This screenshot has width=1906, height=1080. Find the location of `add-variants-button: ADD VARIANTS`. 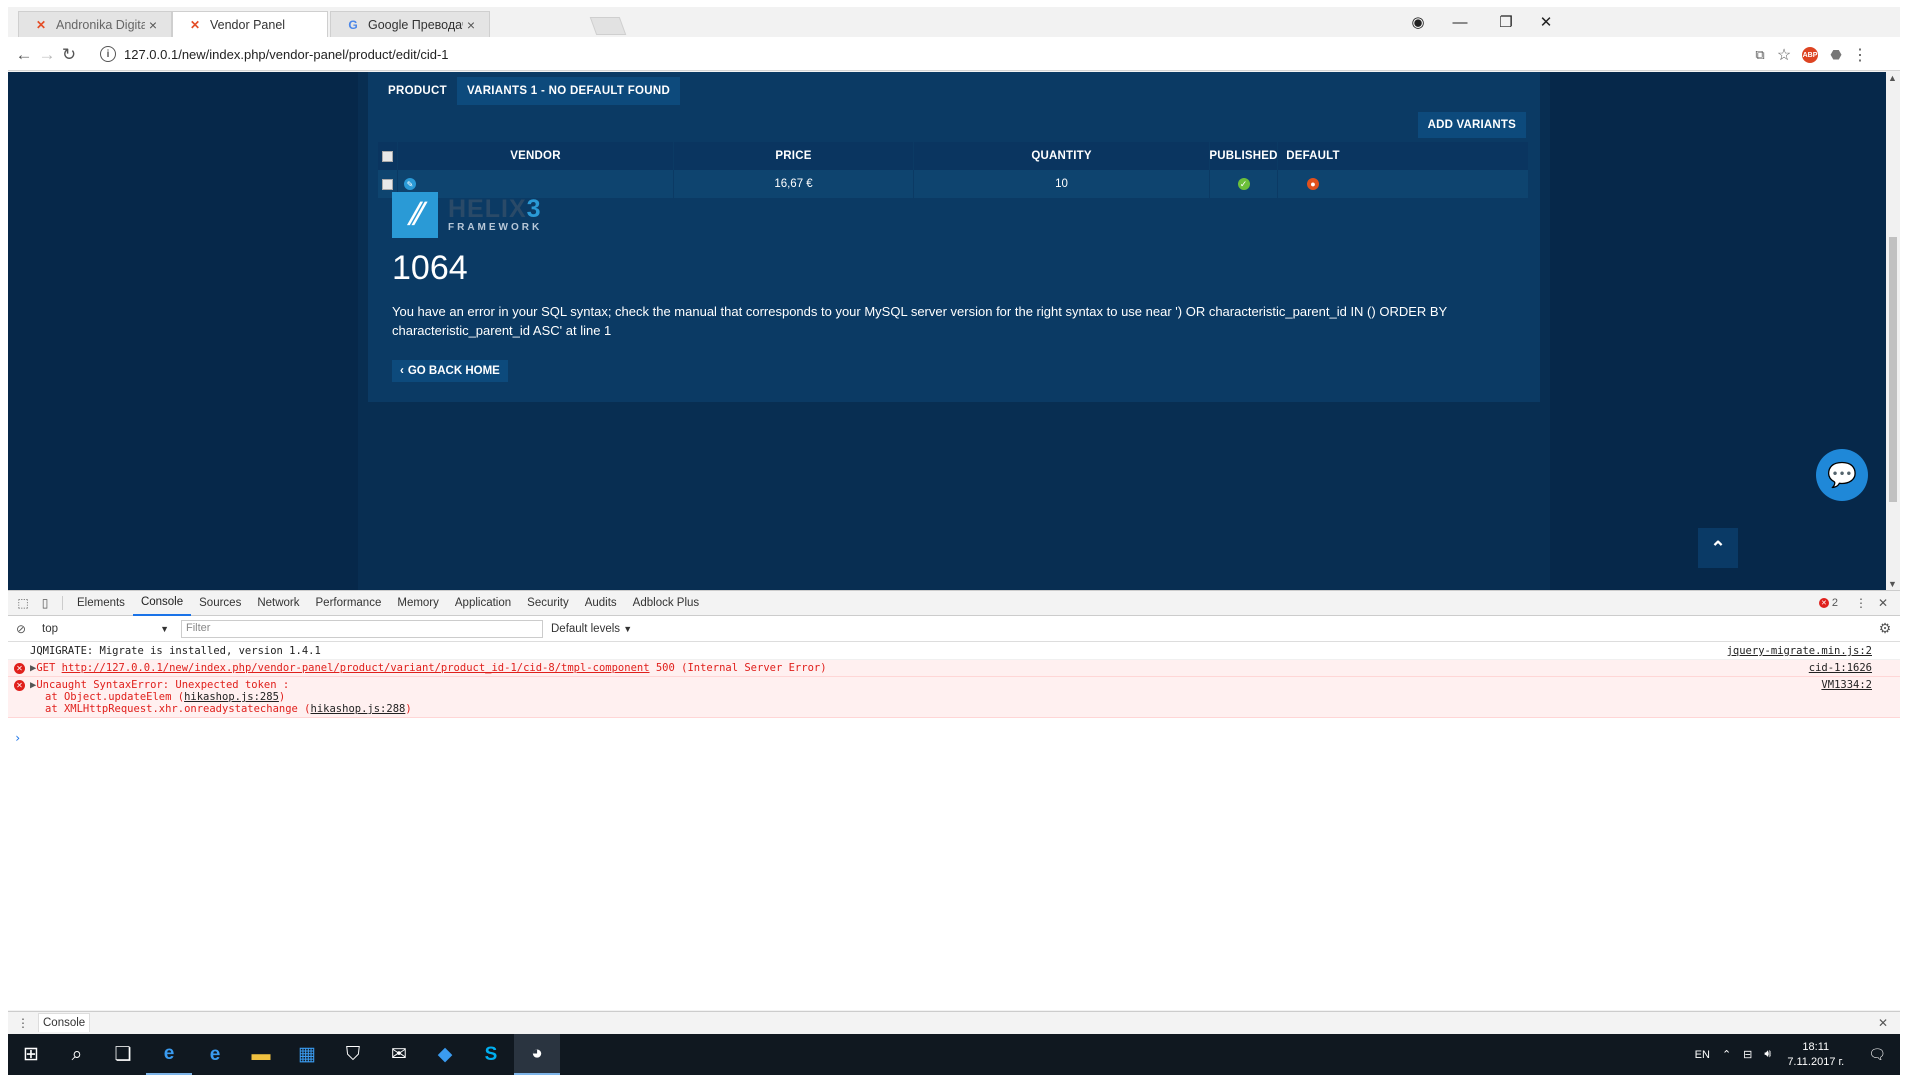

add-variants-button: ADD VARIANTS is located at coordinates (1471, 125).